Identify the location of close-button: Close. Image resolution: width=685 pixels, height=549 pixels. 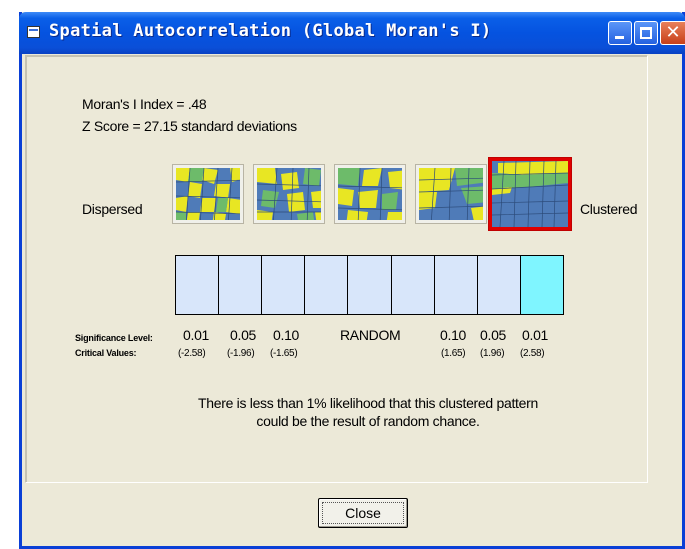
(363, 513).